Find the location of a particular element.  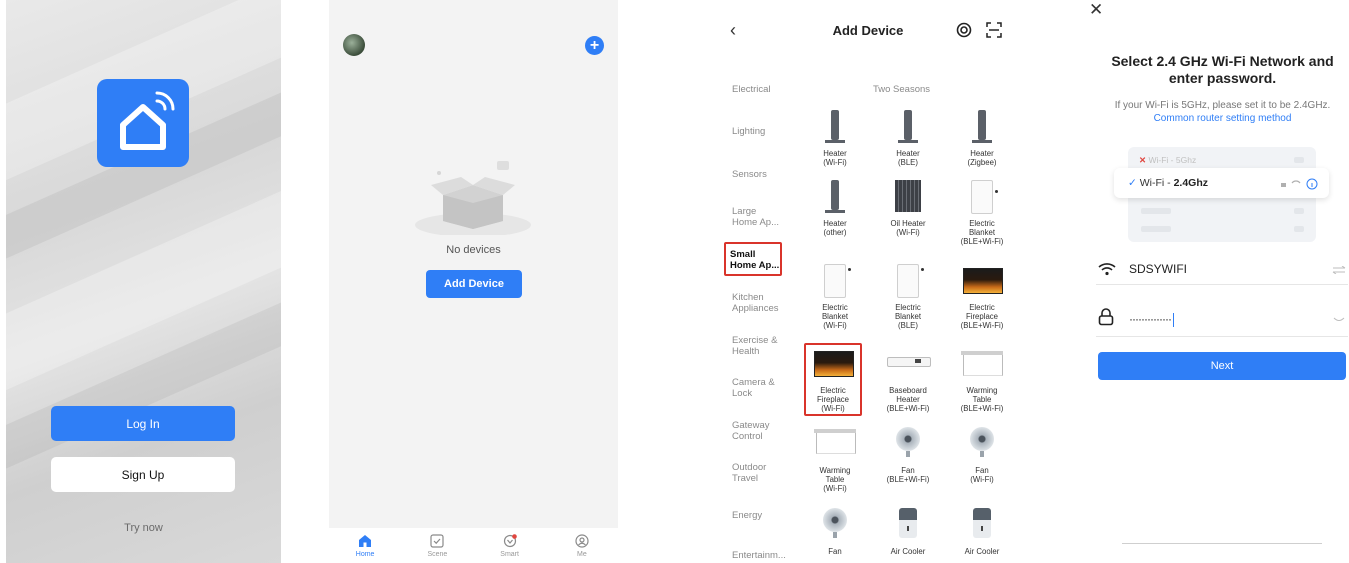

device-label: Baseboard Heater (BLE+Wi-Fi) is located at coordinates (908, 399).